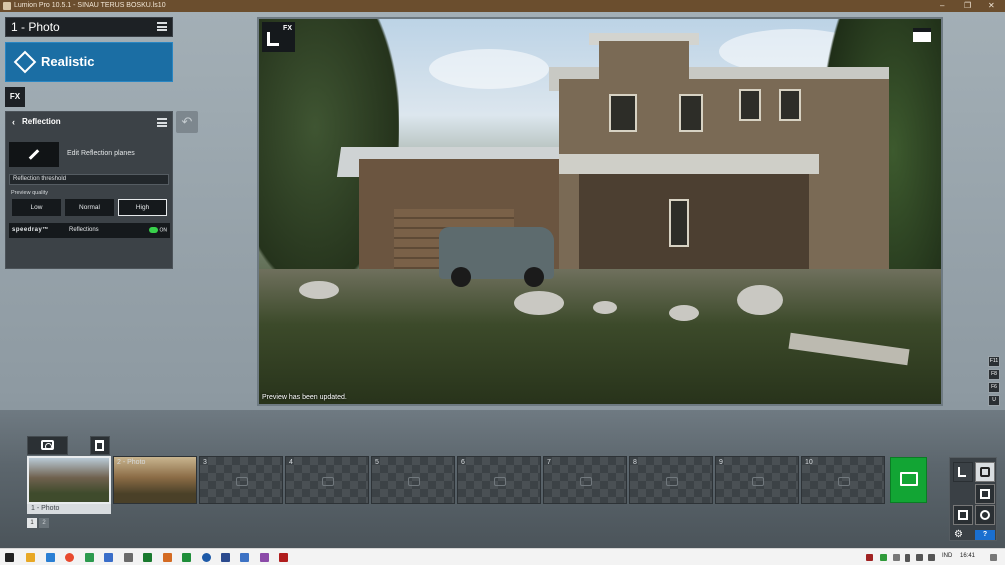 The width and height of the screenshot is (1005, 565). Describe the element at coordinates (947, 556) in the screenshot. I see `input-language: IND` at that location.